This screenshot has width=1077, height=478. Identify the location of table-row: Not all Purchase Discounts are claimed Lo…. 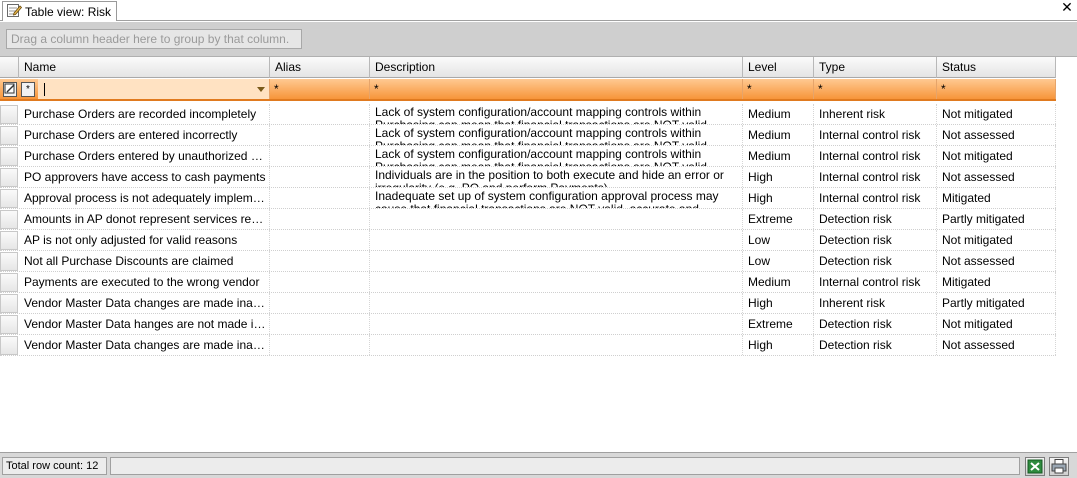
(528, 261).